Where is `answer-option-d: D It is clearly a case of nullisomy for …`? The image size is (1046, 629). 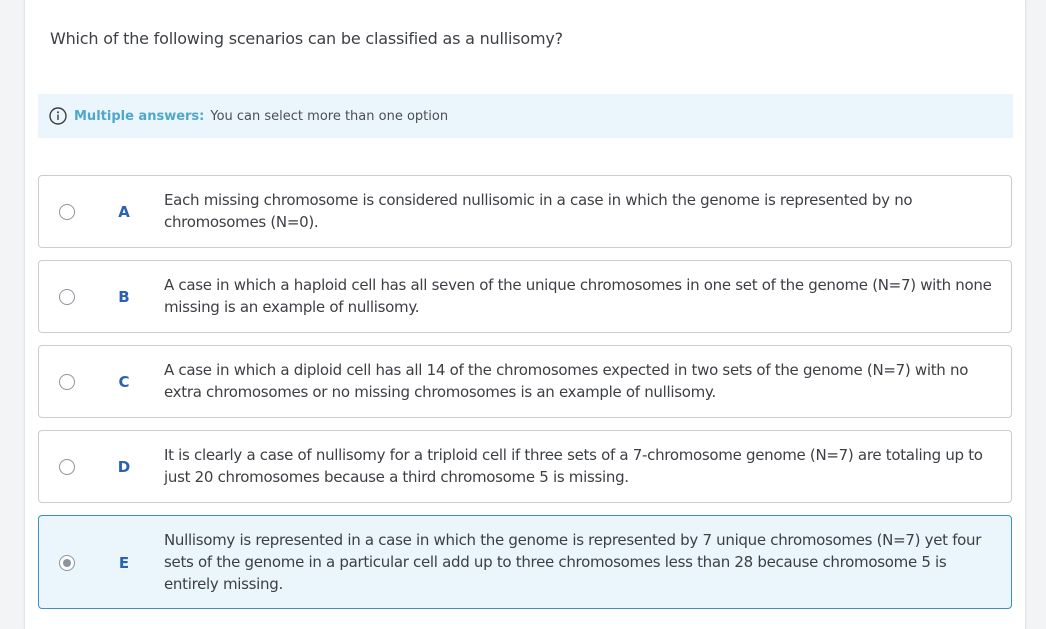
answer-option-d: D It is clearly a case of nullisomy for … is located at coordinates (525, 466).